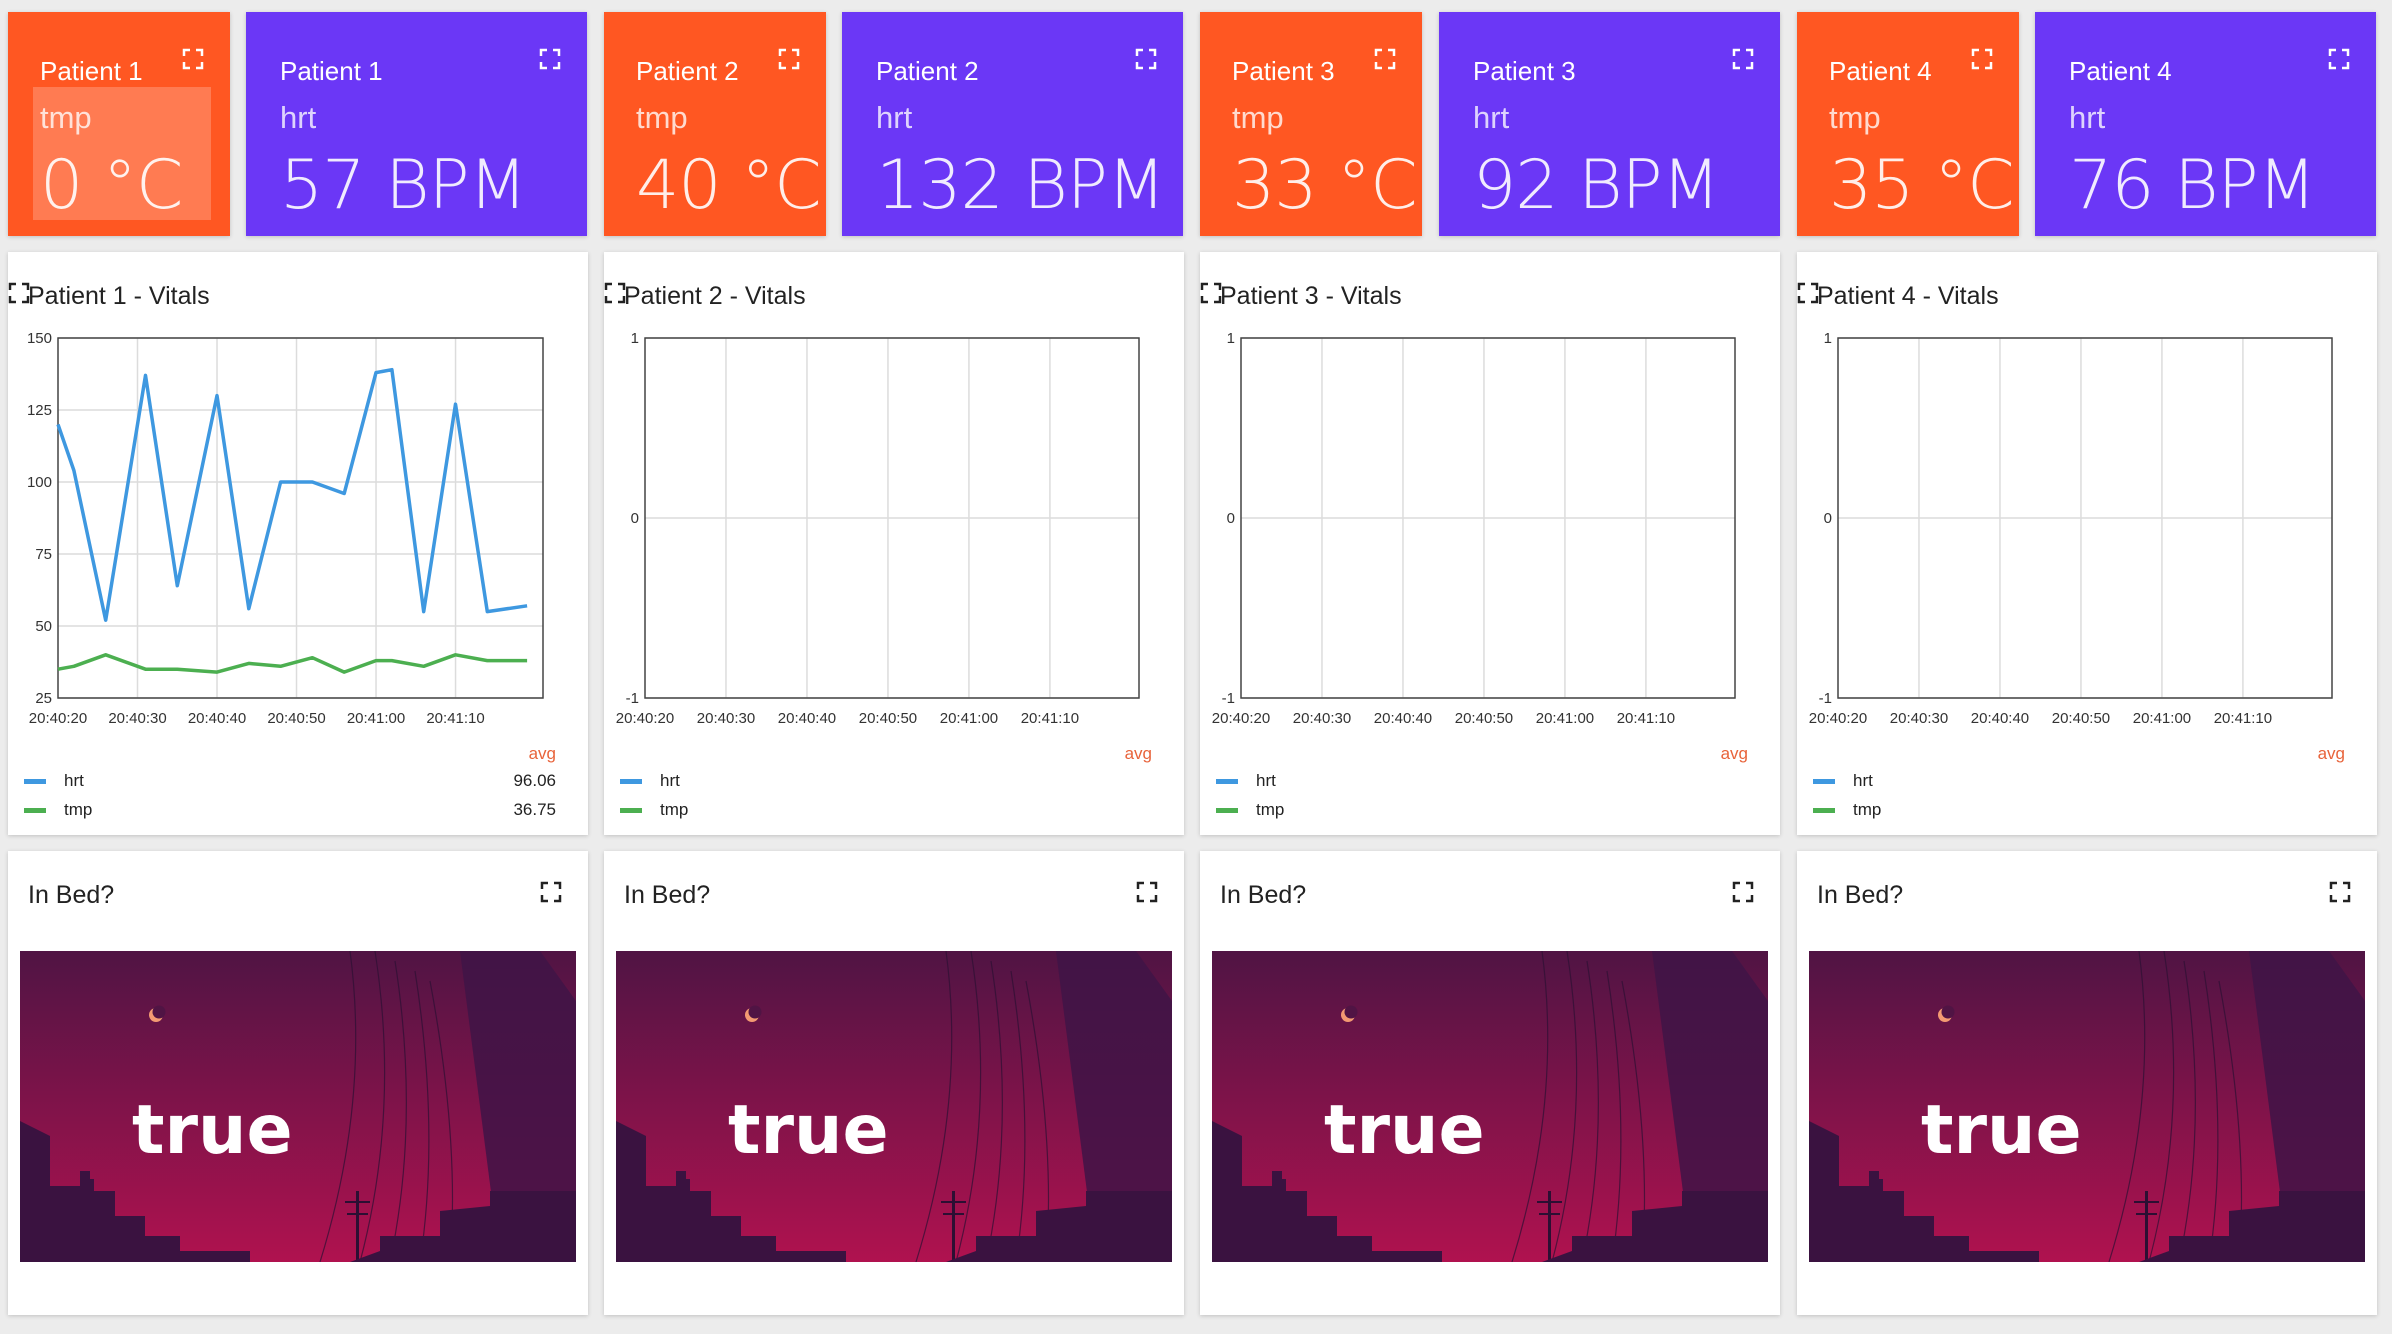 The image size is (2392, 1334). What do you see at coordinates (687, 71) in the screenshot?
I see `stat-title: Patient 2` at bounding box center [687, 71].